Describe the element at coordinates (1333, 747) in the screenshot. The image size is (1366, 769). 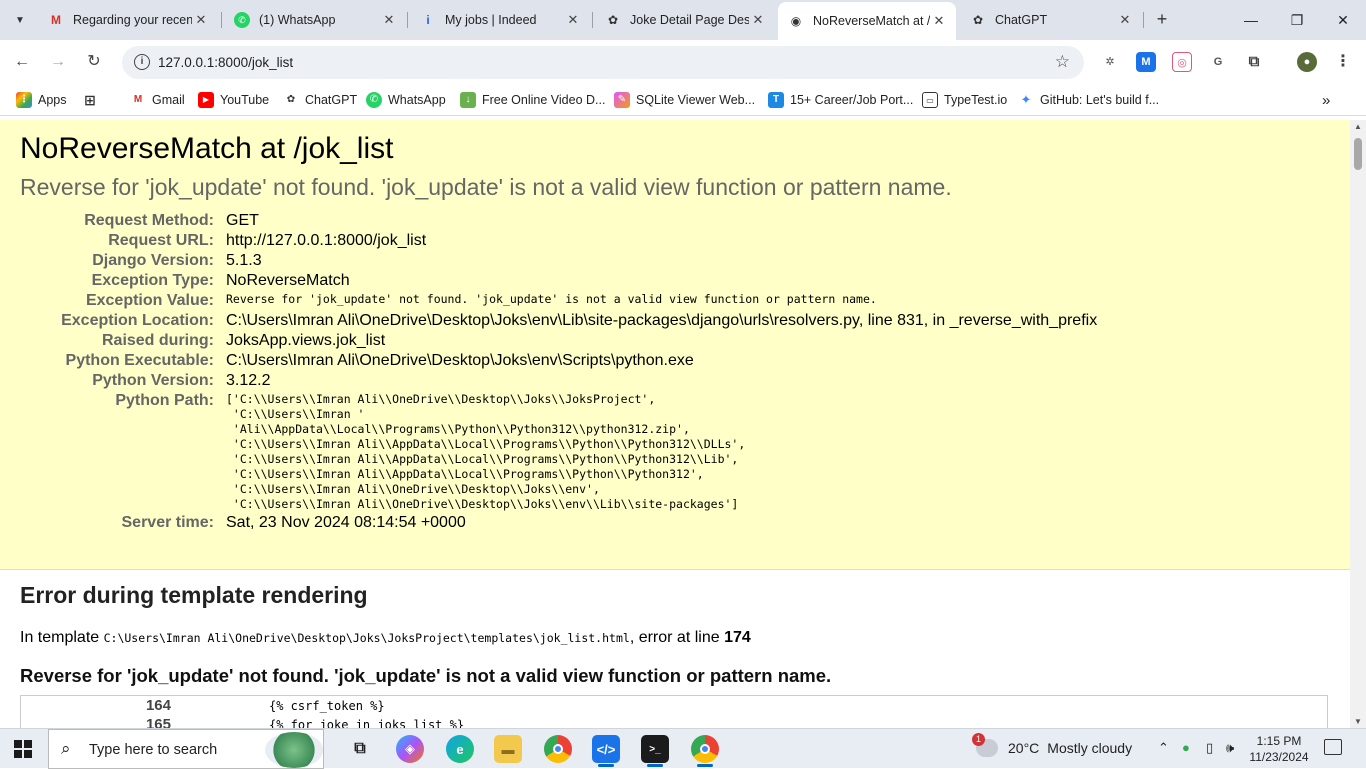
I see `notification-icon` at that location.